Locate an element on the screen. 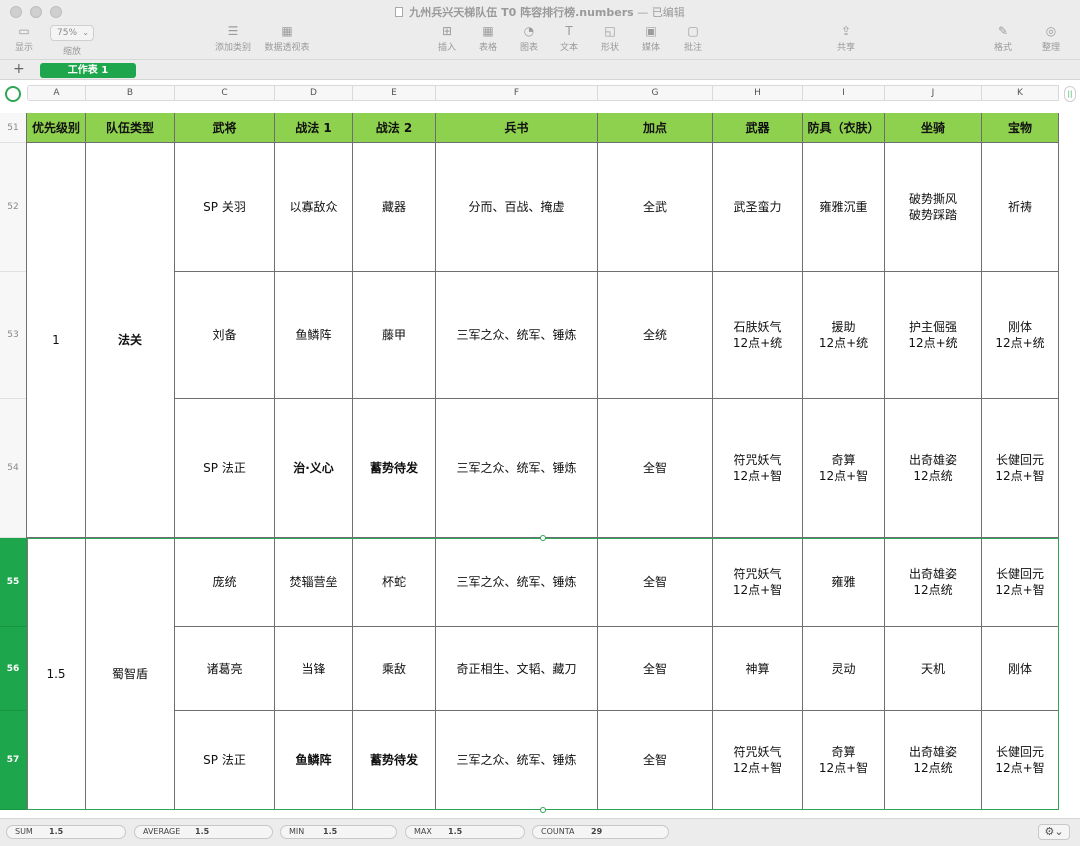  table-cell: 当锋 is located at coordinates (314, 669).